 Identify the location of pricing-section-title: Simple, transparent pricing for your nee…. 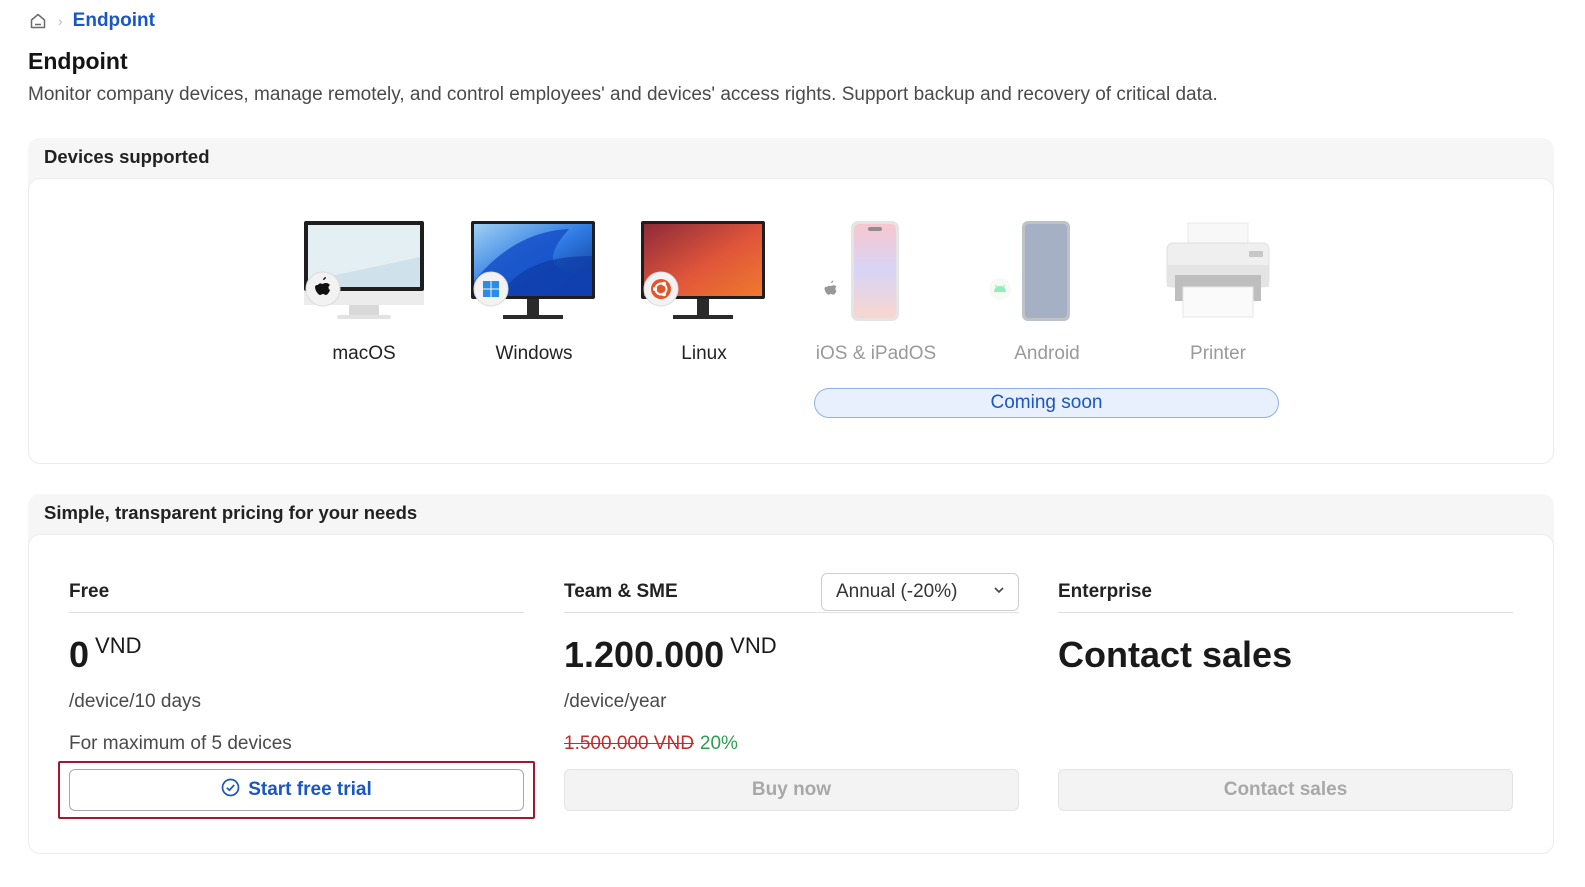
(231, 512).